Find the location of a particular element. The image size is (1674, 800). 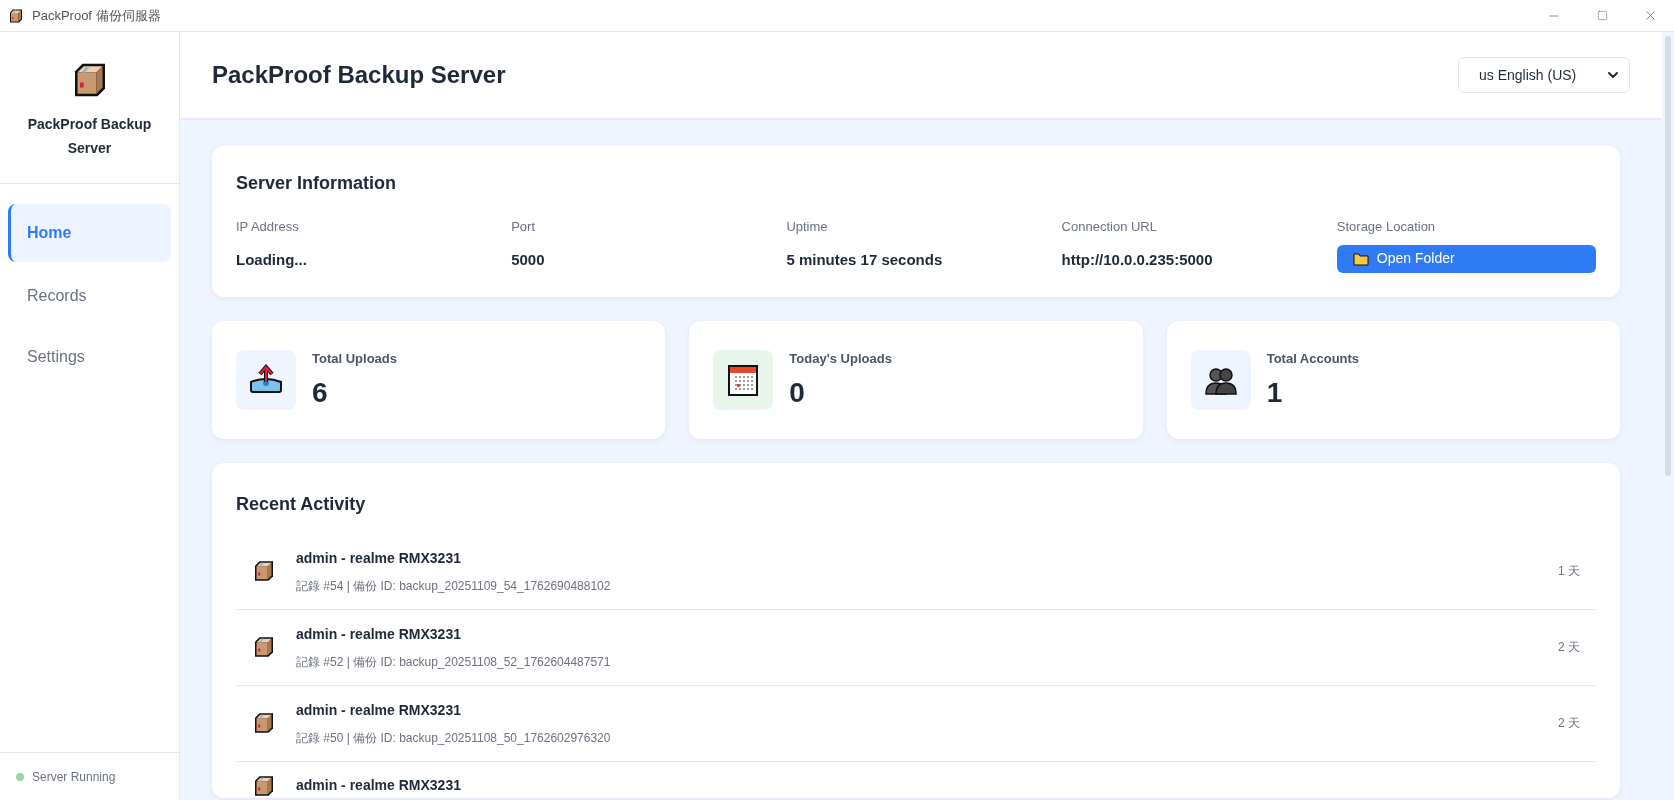

language-select: us English (US) is located at coordinates (1544, 75).